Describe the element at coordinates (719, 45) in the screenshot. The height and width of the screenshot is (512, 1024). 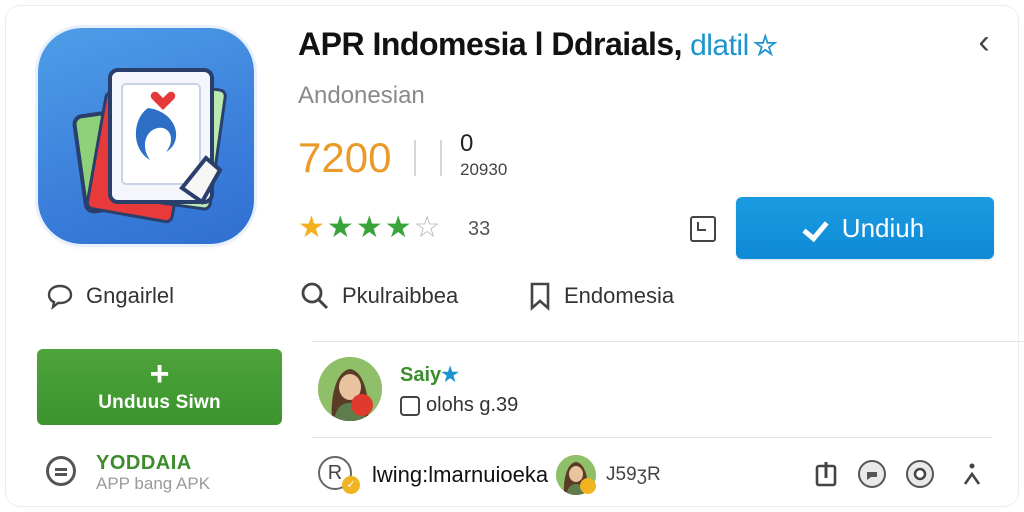
I see `title-link: dlatil` at that location.